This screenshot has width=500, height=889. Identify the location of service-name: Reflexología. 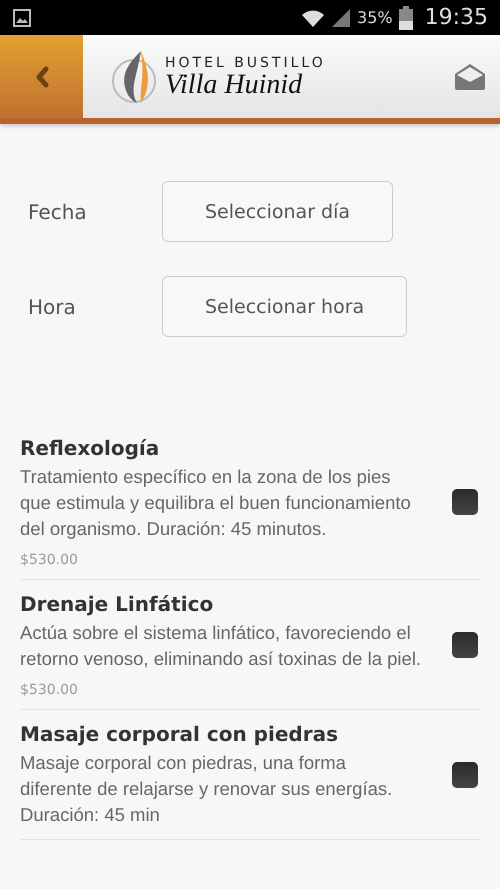
(90, 448).